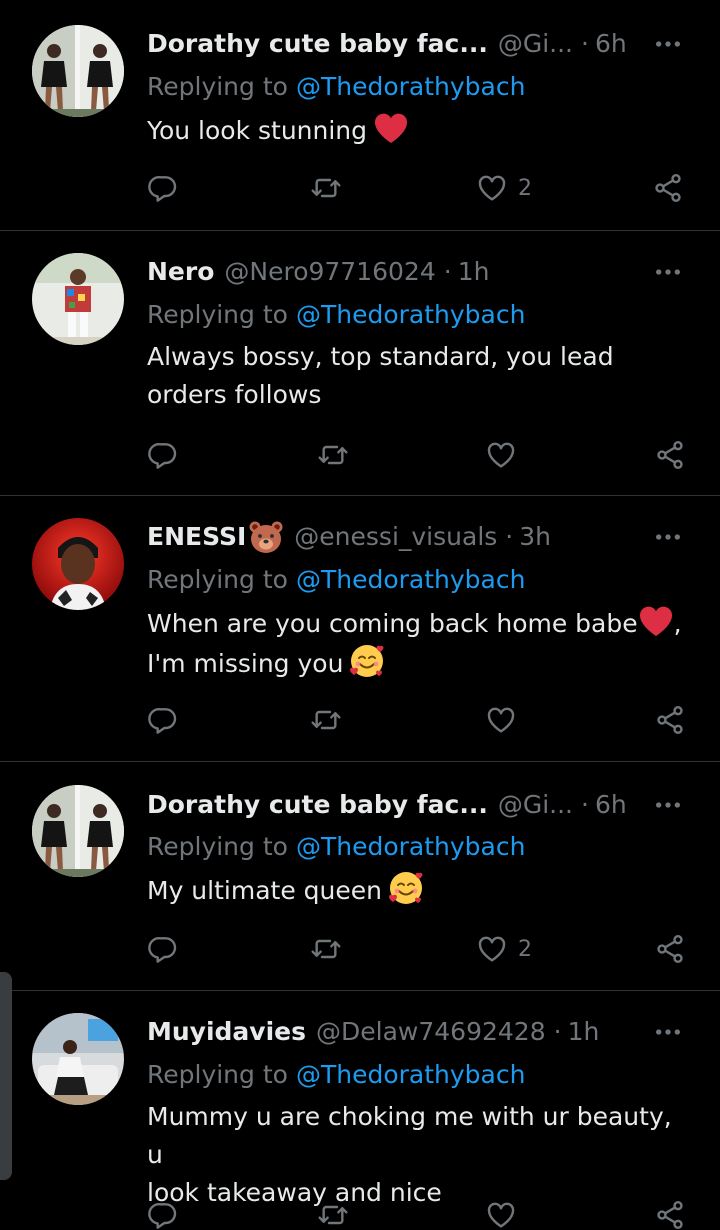 The height and width of the screenshot is (1230, 720). What do you see at coordinates (196, 537) in the screenshot?
I see `display-name: ENESSI` at bounding box center [196, 537].